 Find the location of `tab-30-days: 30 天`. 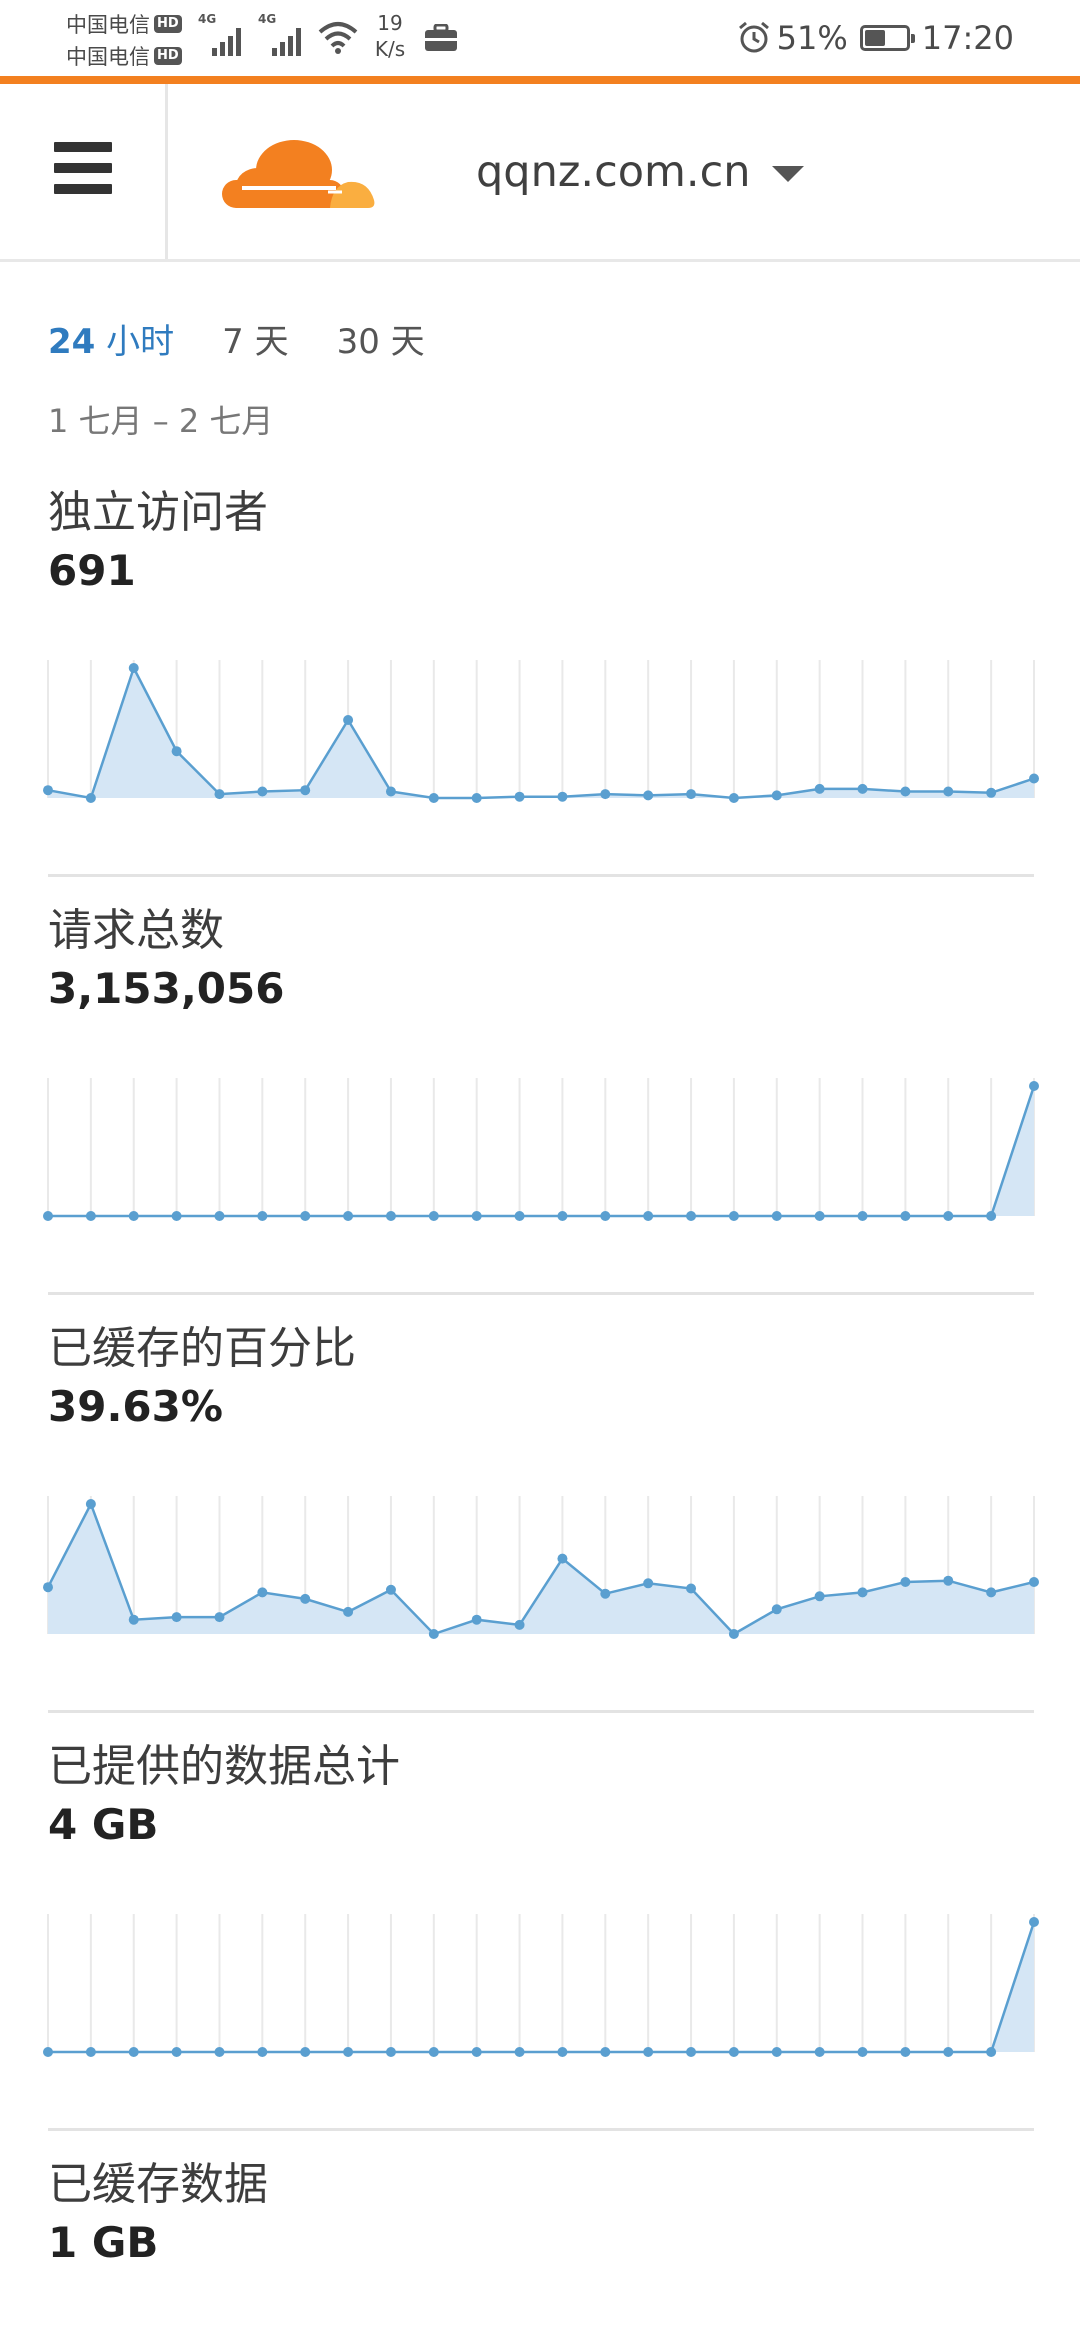

tab-30-days: 30 天 is located at coordinates (381, 338).